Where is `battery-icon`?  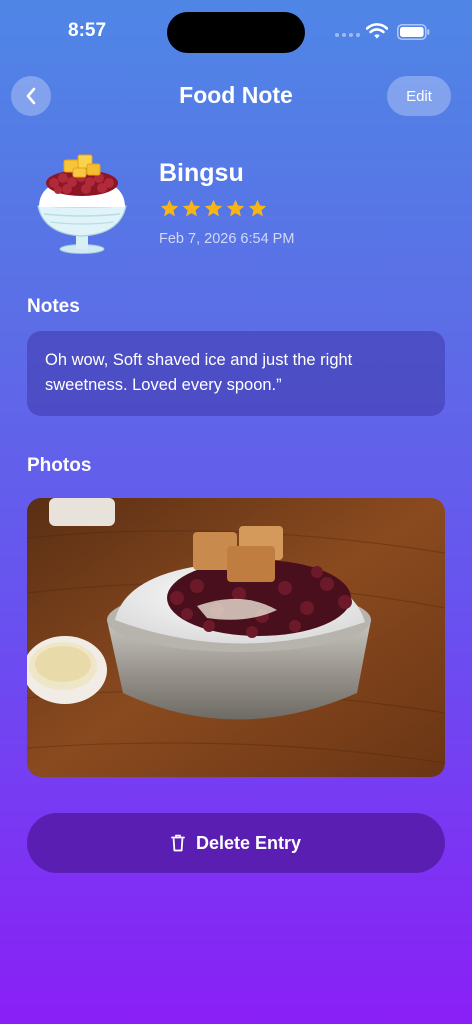
battery-icon is located at coordinates (413, 32).